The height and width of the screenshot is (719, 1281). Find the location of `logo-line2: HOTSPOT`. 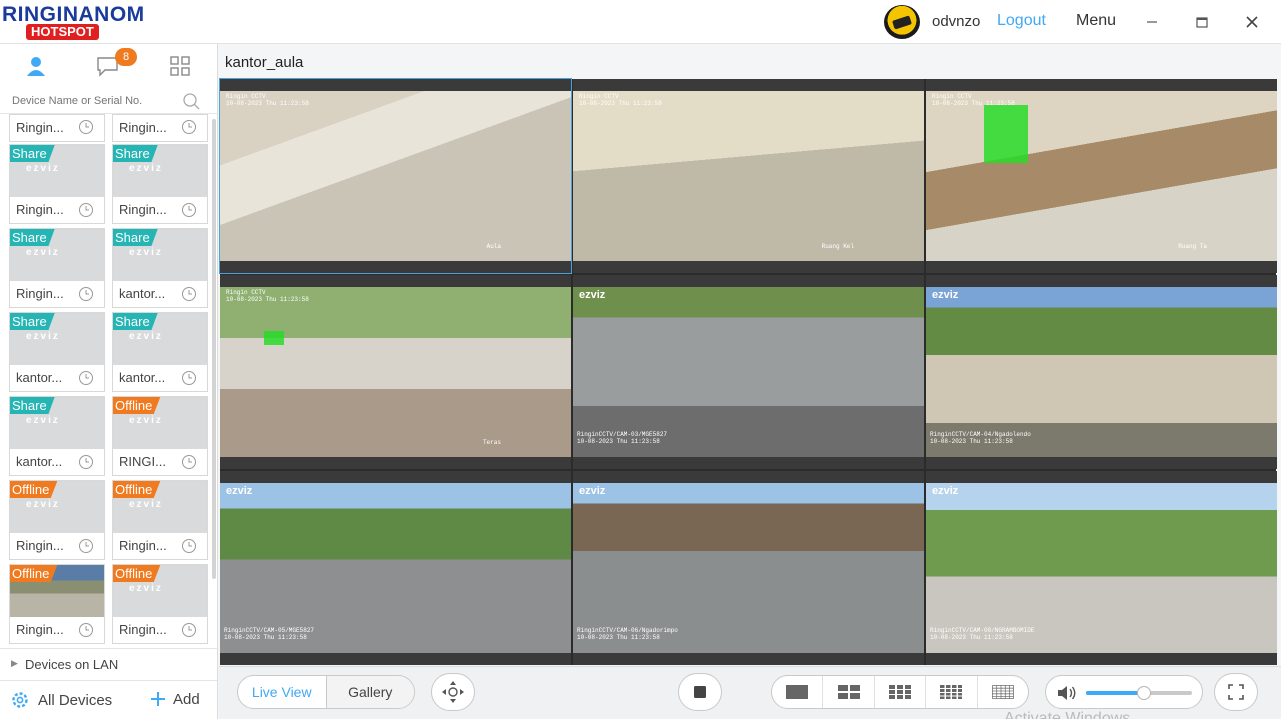

logo-line2: HOTSPOT is located at coordinates (62, 32).